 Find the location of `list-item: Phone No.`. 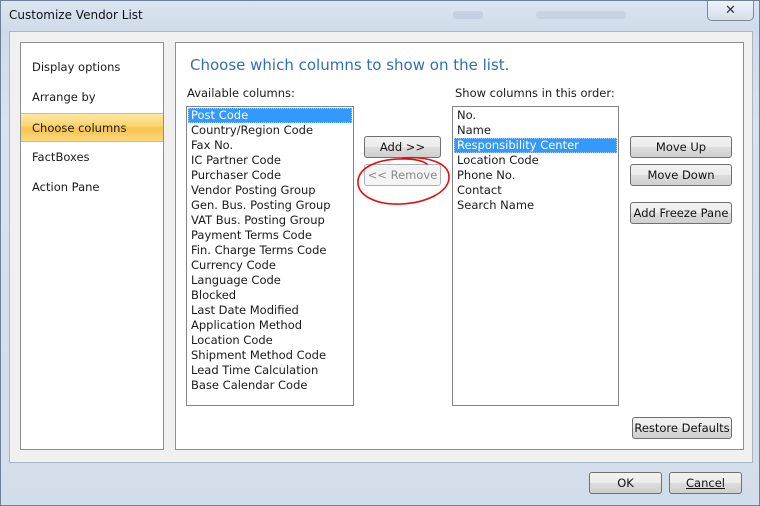

list-item: Phone No. is located at coordinates (535, 175).